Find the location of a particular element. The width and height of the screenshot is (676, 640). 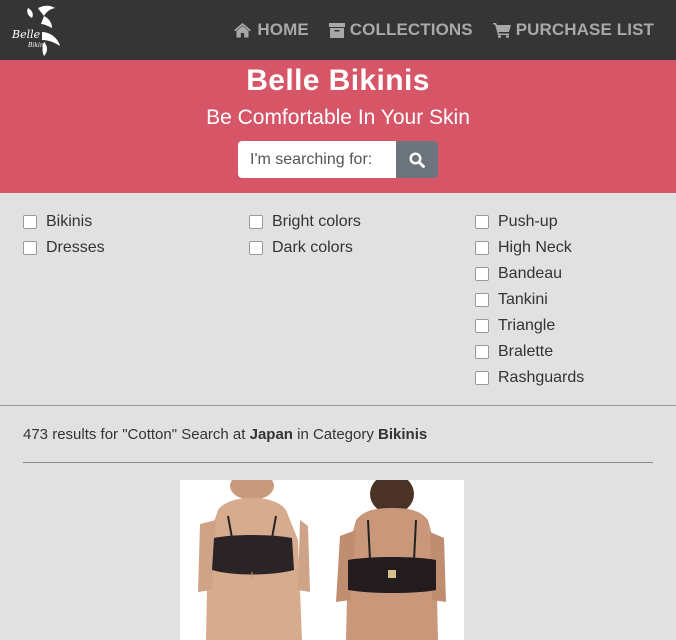

search-icon is located at coordinates (417, 159).